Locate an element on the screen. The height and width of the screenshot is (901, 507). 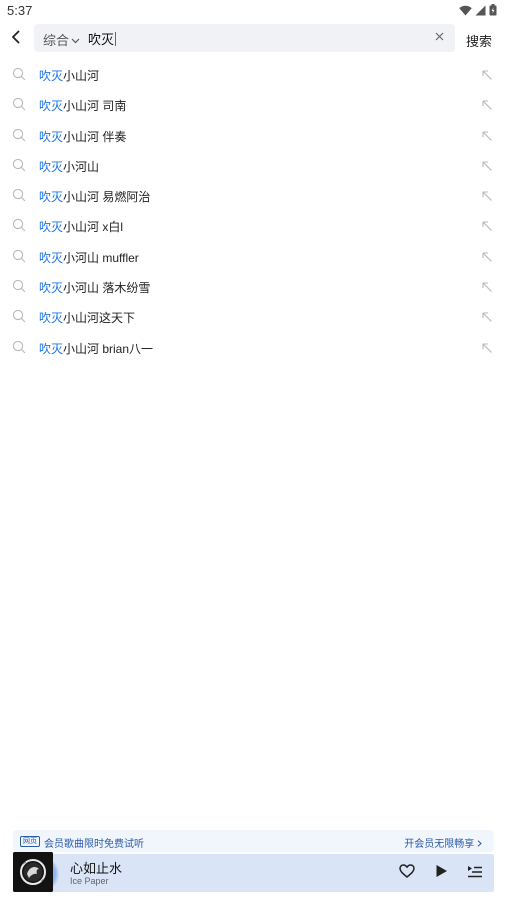
category-dropdown: 综合 is located at coordinates (61, 39).